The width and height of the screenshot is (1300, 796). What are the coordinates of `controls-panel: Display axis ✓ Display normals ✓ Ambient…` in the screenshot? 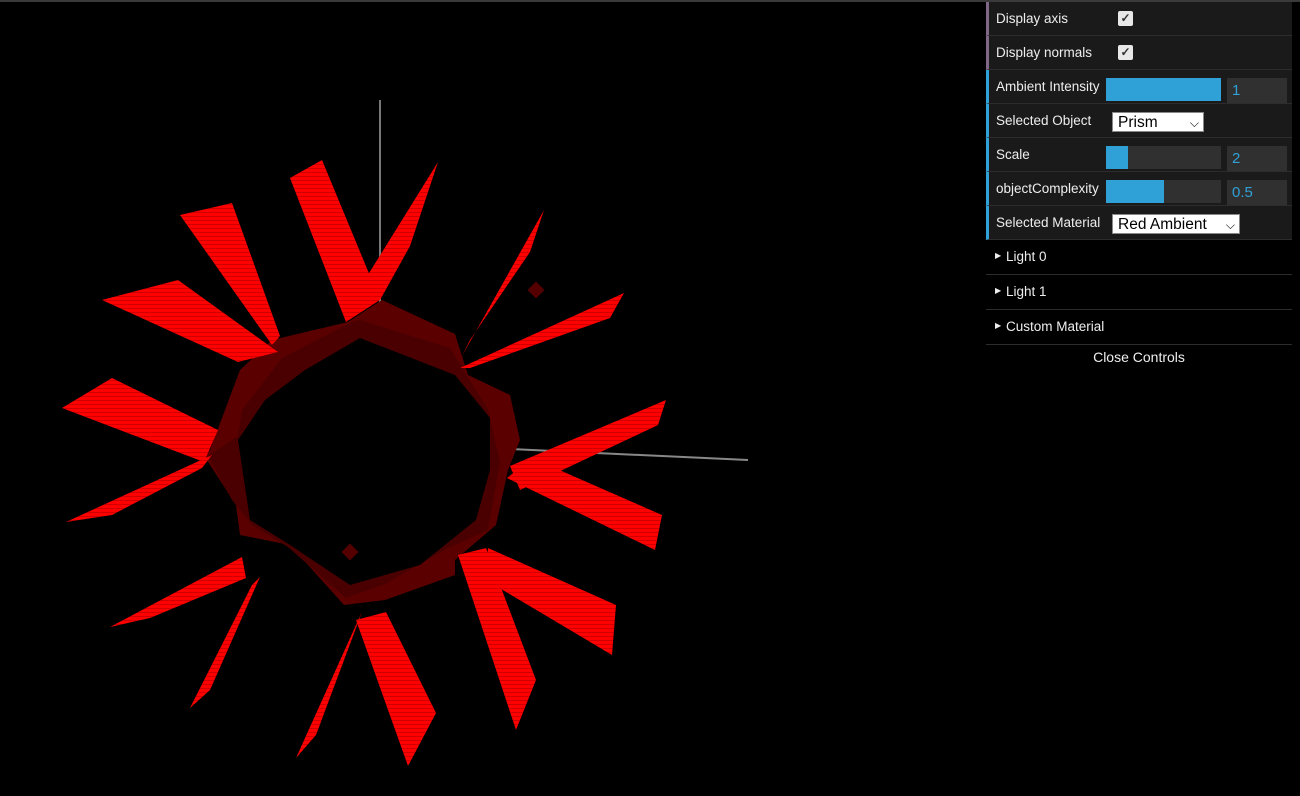 It's located at (1139, 185).